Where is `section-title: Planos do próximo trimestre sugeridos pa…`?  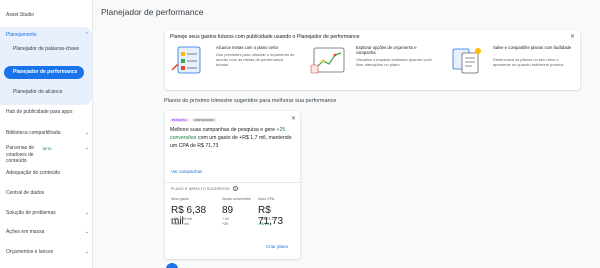
section-title: Planos do próximo trimestre sugeridos pa… is located at coordinates (250, 101).